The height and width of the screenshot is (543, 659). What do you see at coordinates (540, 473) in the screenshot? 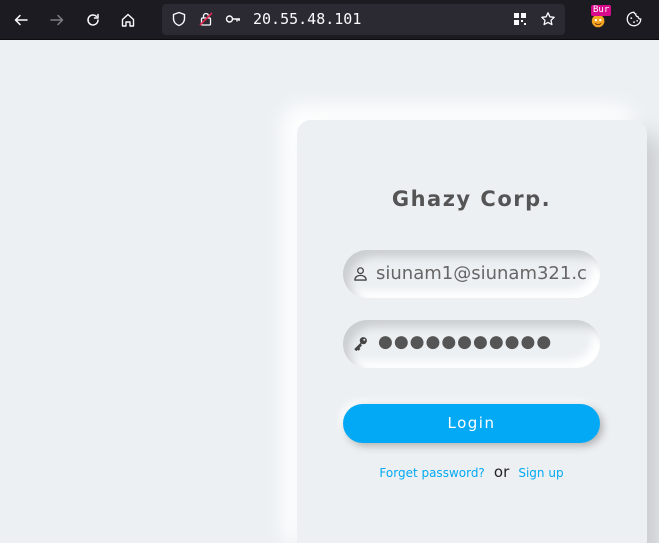
I see `sign-up-link: Sign up` at bounding box center [540, 473].